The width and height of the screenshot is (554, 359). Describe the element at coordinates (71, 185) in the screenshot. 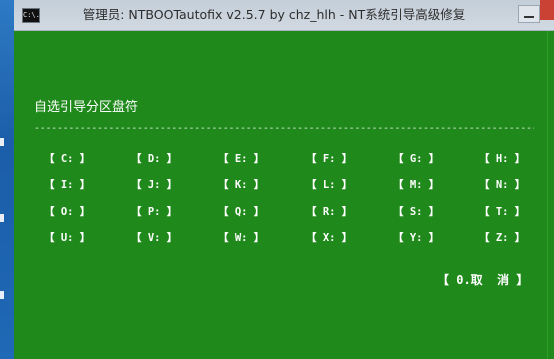

I see `drive-option-i: 【 I: 】` at that location.